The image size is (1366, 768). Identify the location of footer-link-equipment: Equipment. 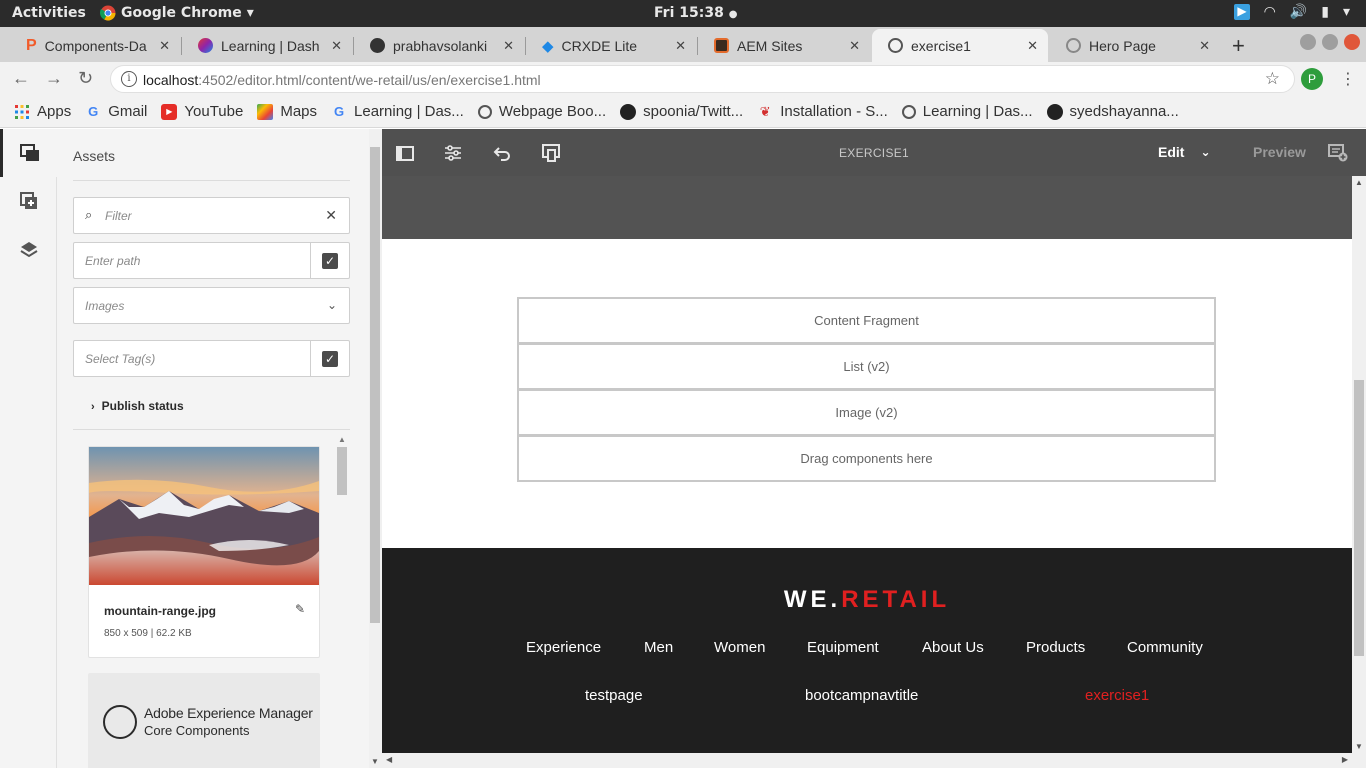
(843, 647).